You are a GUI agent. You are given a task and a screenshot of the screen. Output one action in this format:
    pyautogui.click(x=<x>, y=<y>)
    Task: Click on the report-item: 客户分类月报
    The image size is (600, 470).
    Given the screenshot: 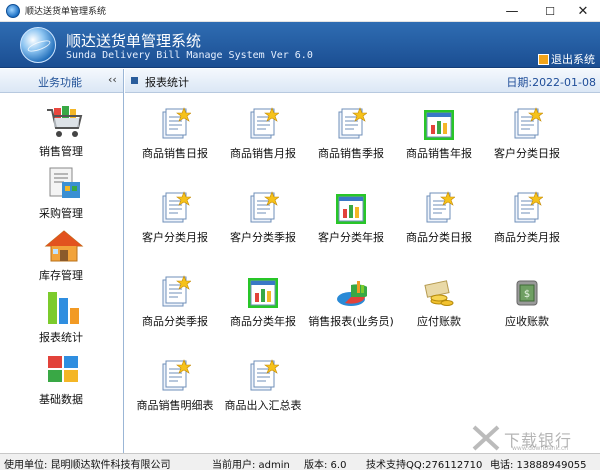 What is the action you would take?
    pyautogui.click(x=175, y=230)
    